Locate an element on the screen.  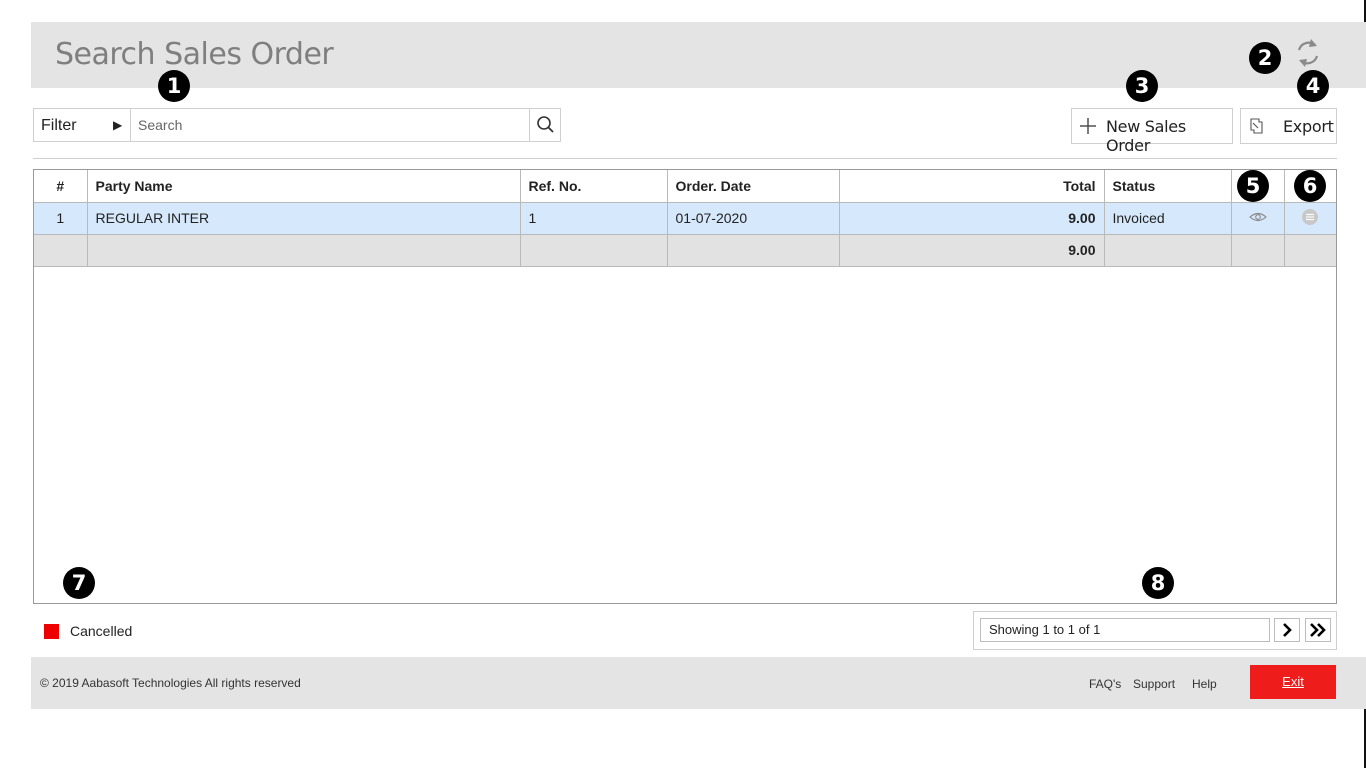
cancelled-legend-label: Cancelled is located at coordinates (101, 631).